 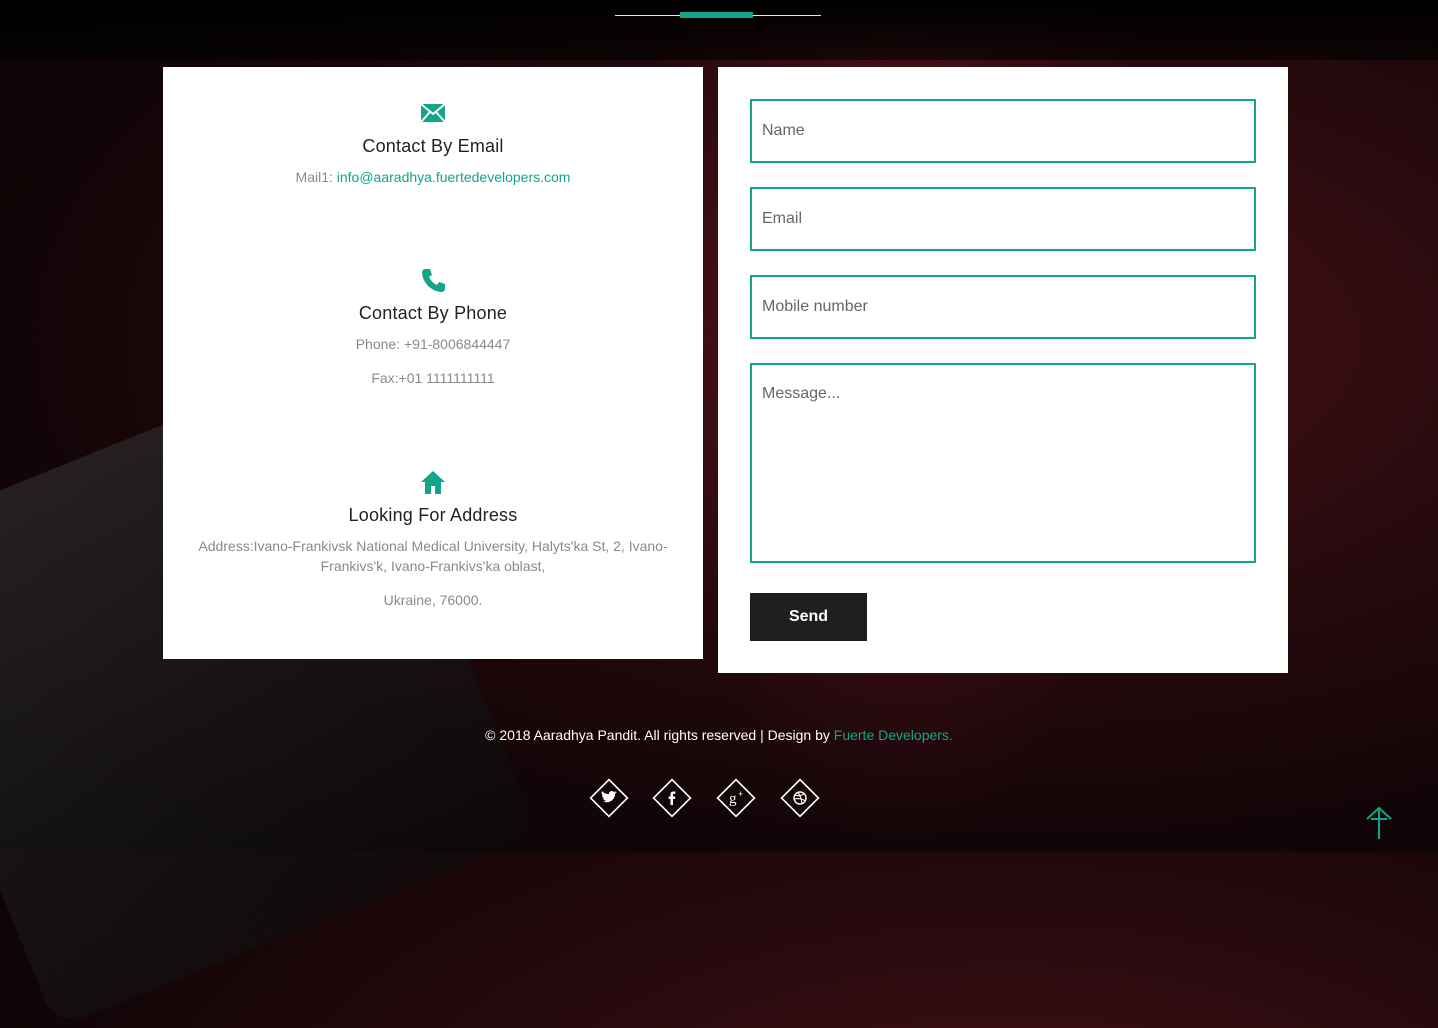 I want to click on mobile-input, so click(x=1003, y=307).